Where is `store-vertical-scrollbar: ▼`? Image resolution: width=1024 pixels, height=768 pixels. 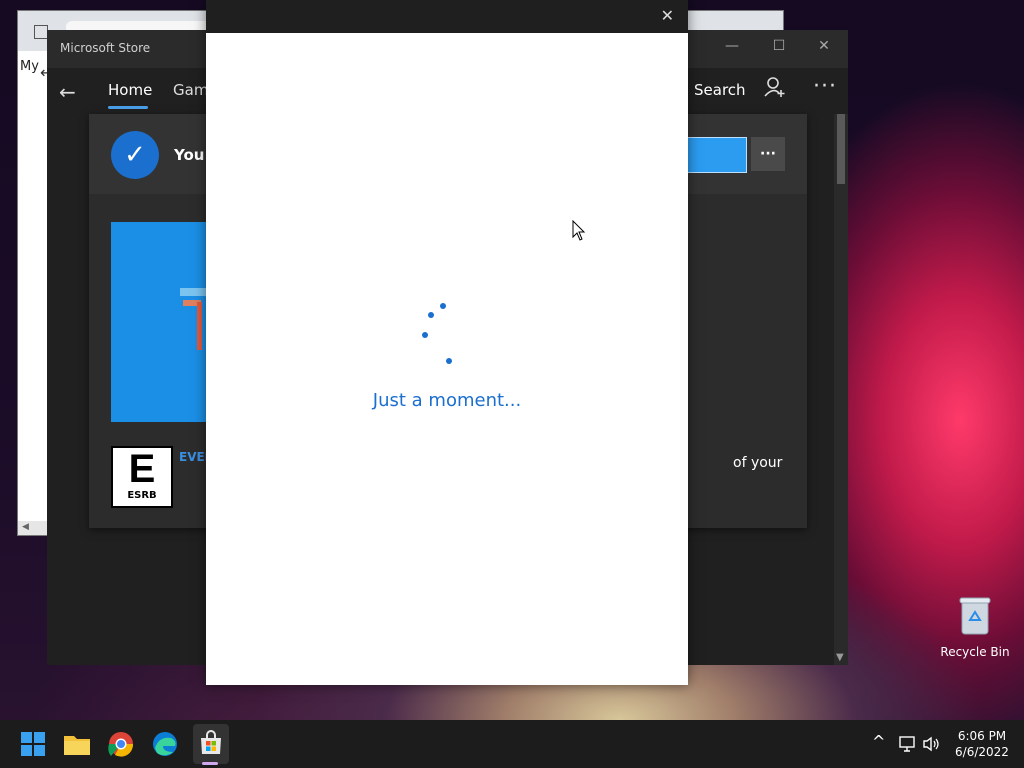
store-vertical-scrollbar: ▼ is located at coordinates (841, 389).